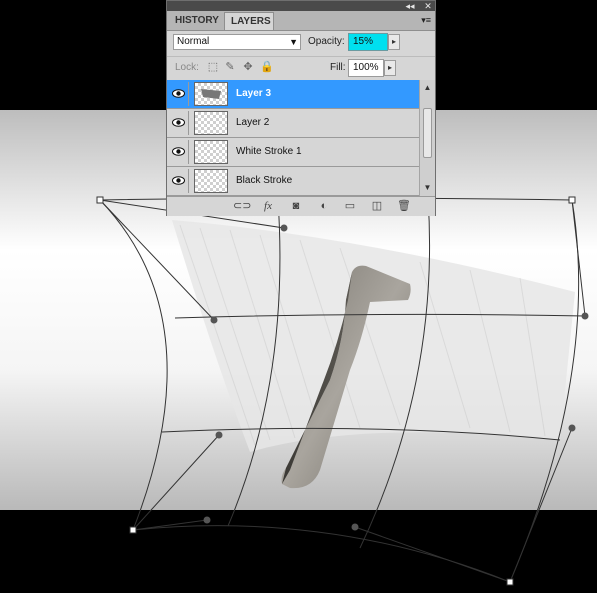  I want to click on layer-name: White Stroke 1, so click(269, 151).